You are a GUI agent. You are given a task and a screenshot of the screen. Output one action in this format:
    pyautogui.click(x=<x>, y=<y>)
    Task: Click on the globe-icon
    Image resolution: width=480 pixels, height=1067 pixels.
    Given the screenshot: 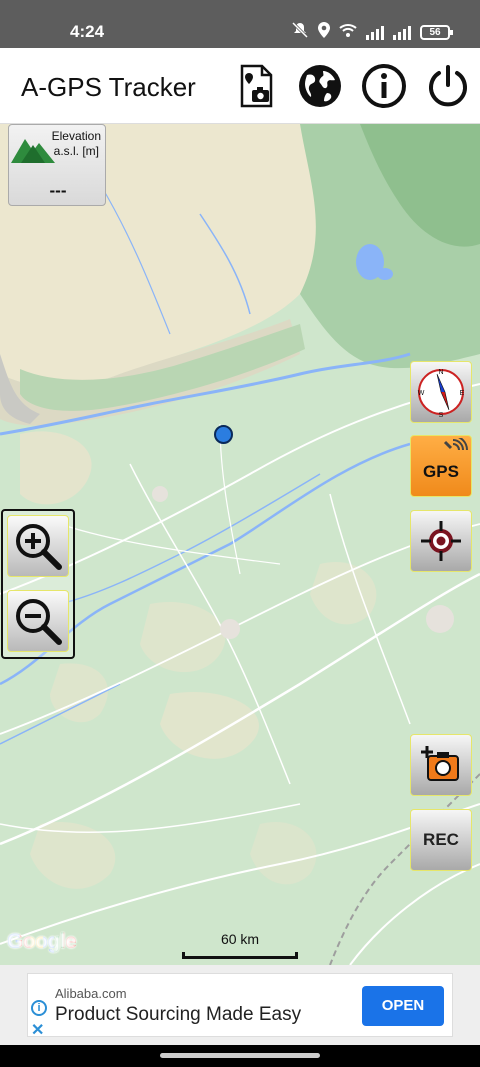 What is the action you would take?
    pyautogui.click(x=320, y=86)
    